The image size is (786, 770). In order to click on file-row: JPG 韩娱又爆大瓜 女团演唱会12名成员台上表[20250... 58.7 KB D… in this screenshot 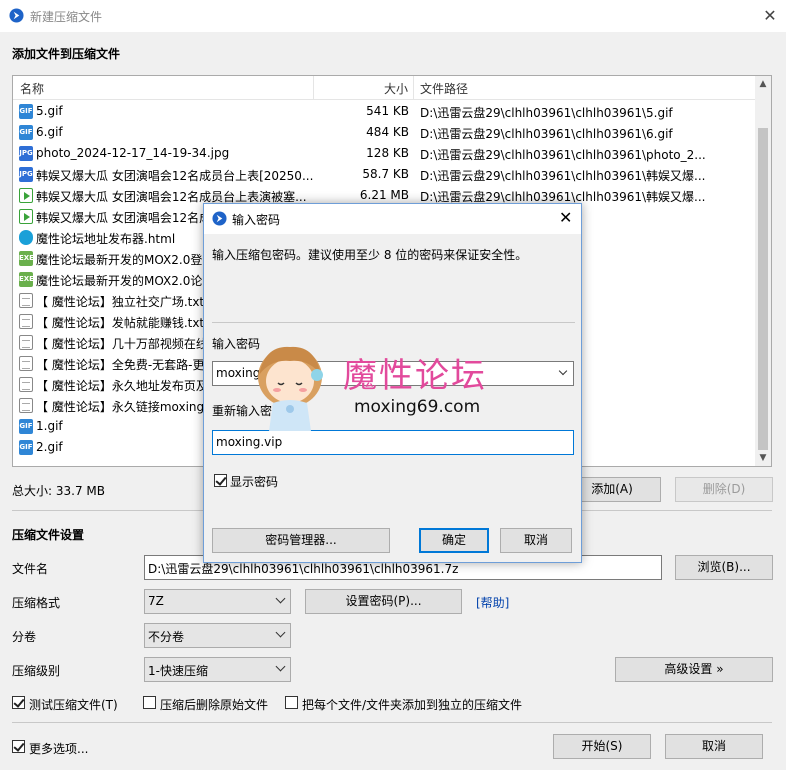, I will do `click(385, 174)`.